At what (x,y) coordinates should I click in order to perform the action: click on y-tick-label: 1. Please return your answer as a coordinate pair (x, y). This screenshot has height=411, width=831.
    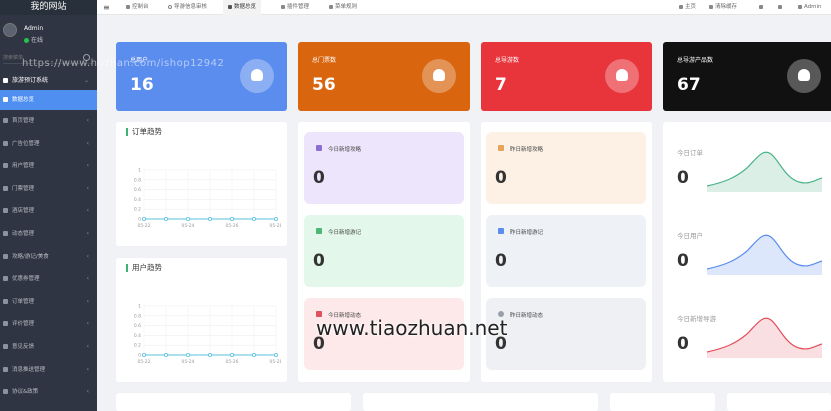
    Looking at the image, I should click on (139, 171).